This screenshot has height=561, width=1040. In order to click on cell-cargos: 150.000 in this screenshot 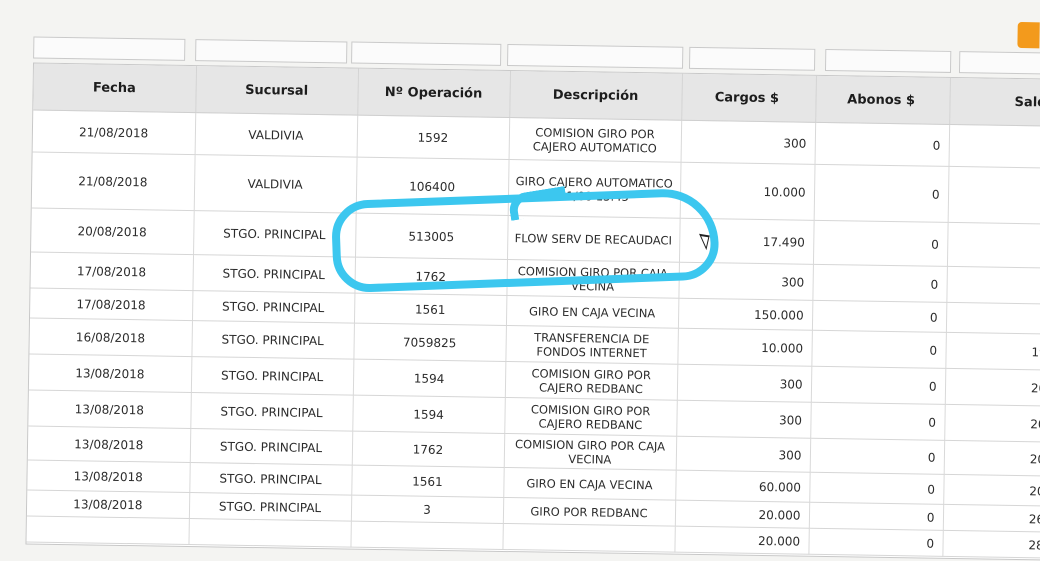, I will do `click(745, 314)`.